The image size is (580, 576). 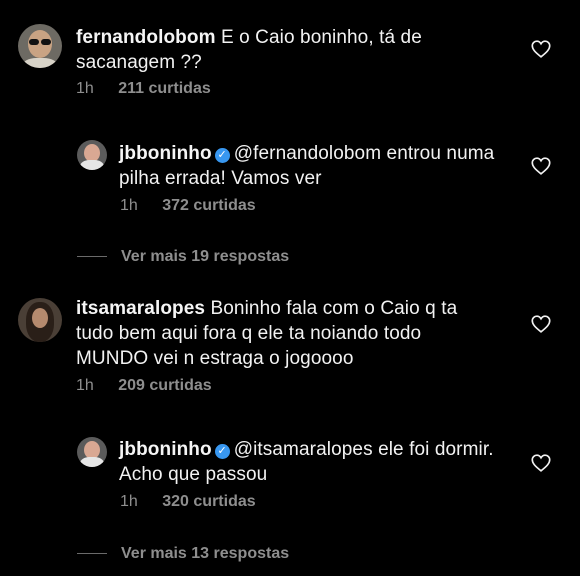 What do you see at coordinates (140, 308) in the screenshot?
I see `comment-username: itsamaralopes` at bounding box center [140, 308].